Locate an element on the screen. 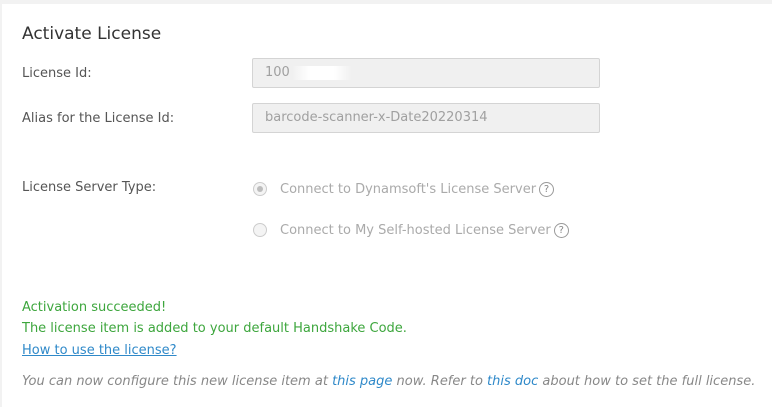 The width and height of the screenshot is (772, 407). note-text-2: now. Refer to is located at coordinates (440, 381).